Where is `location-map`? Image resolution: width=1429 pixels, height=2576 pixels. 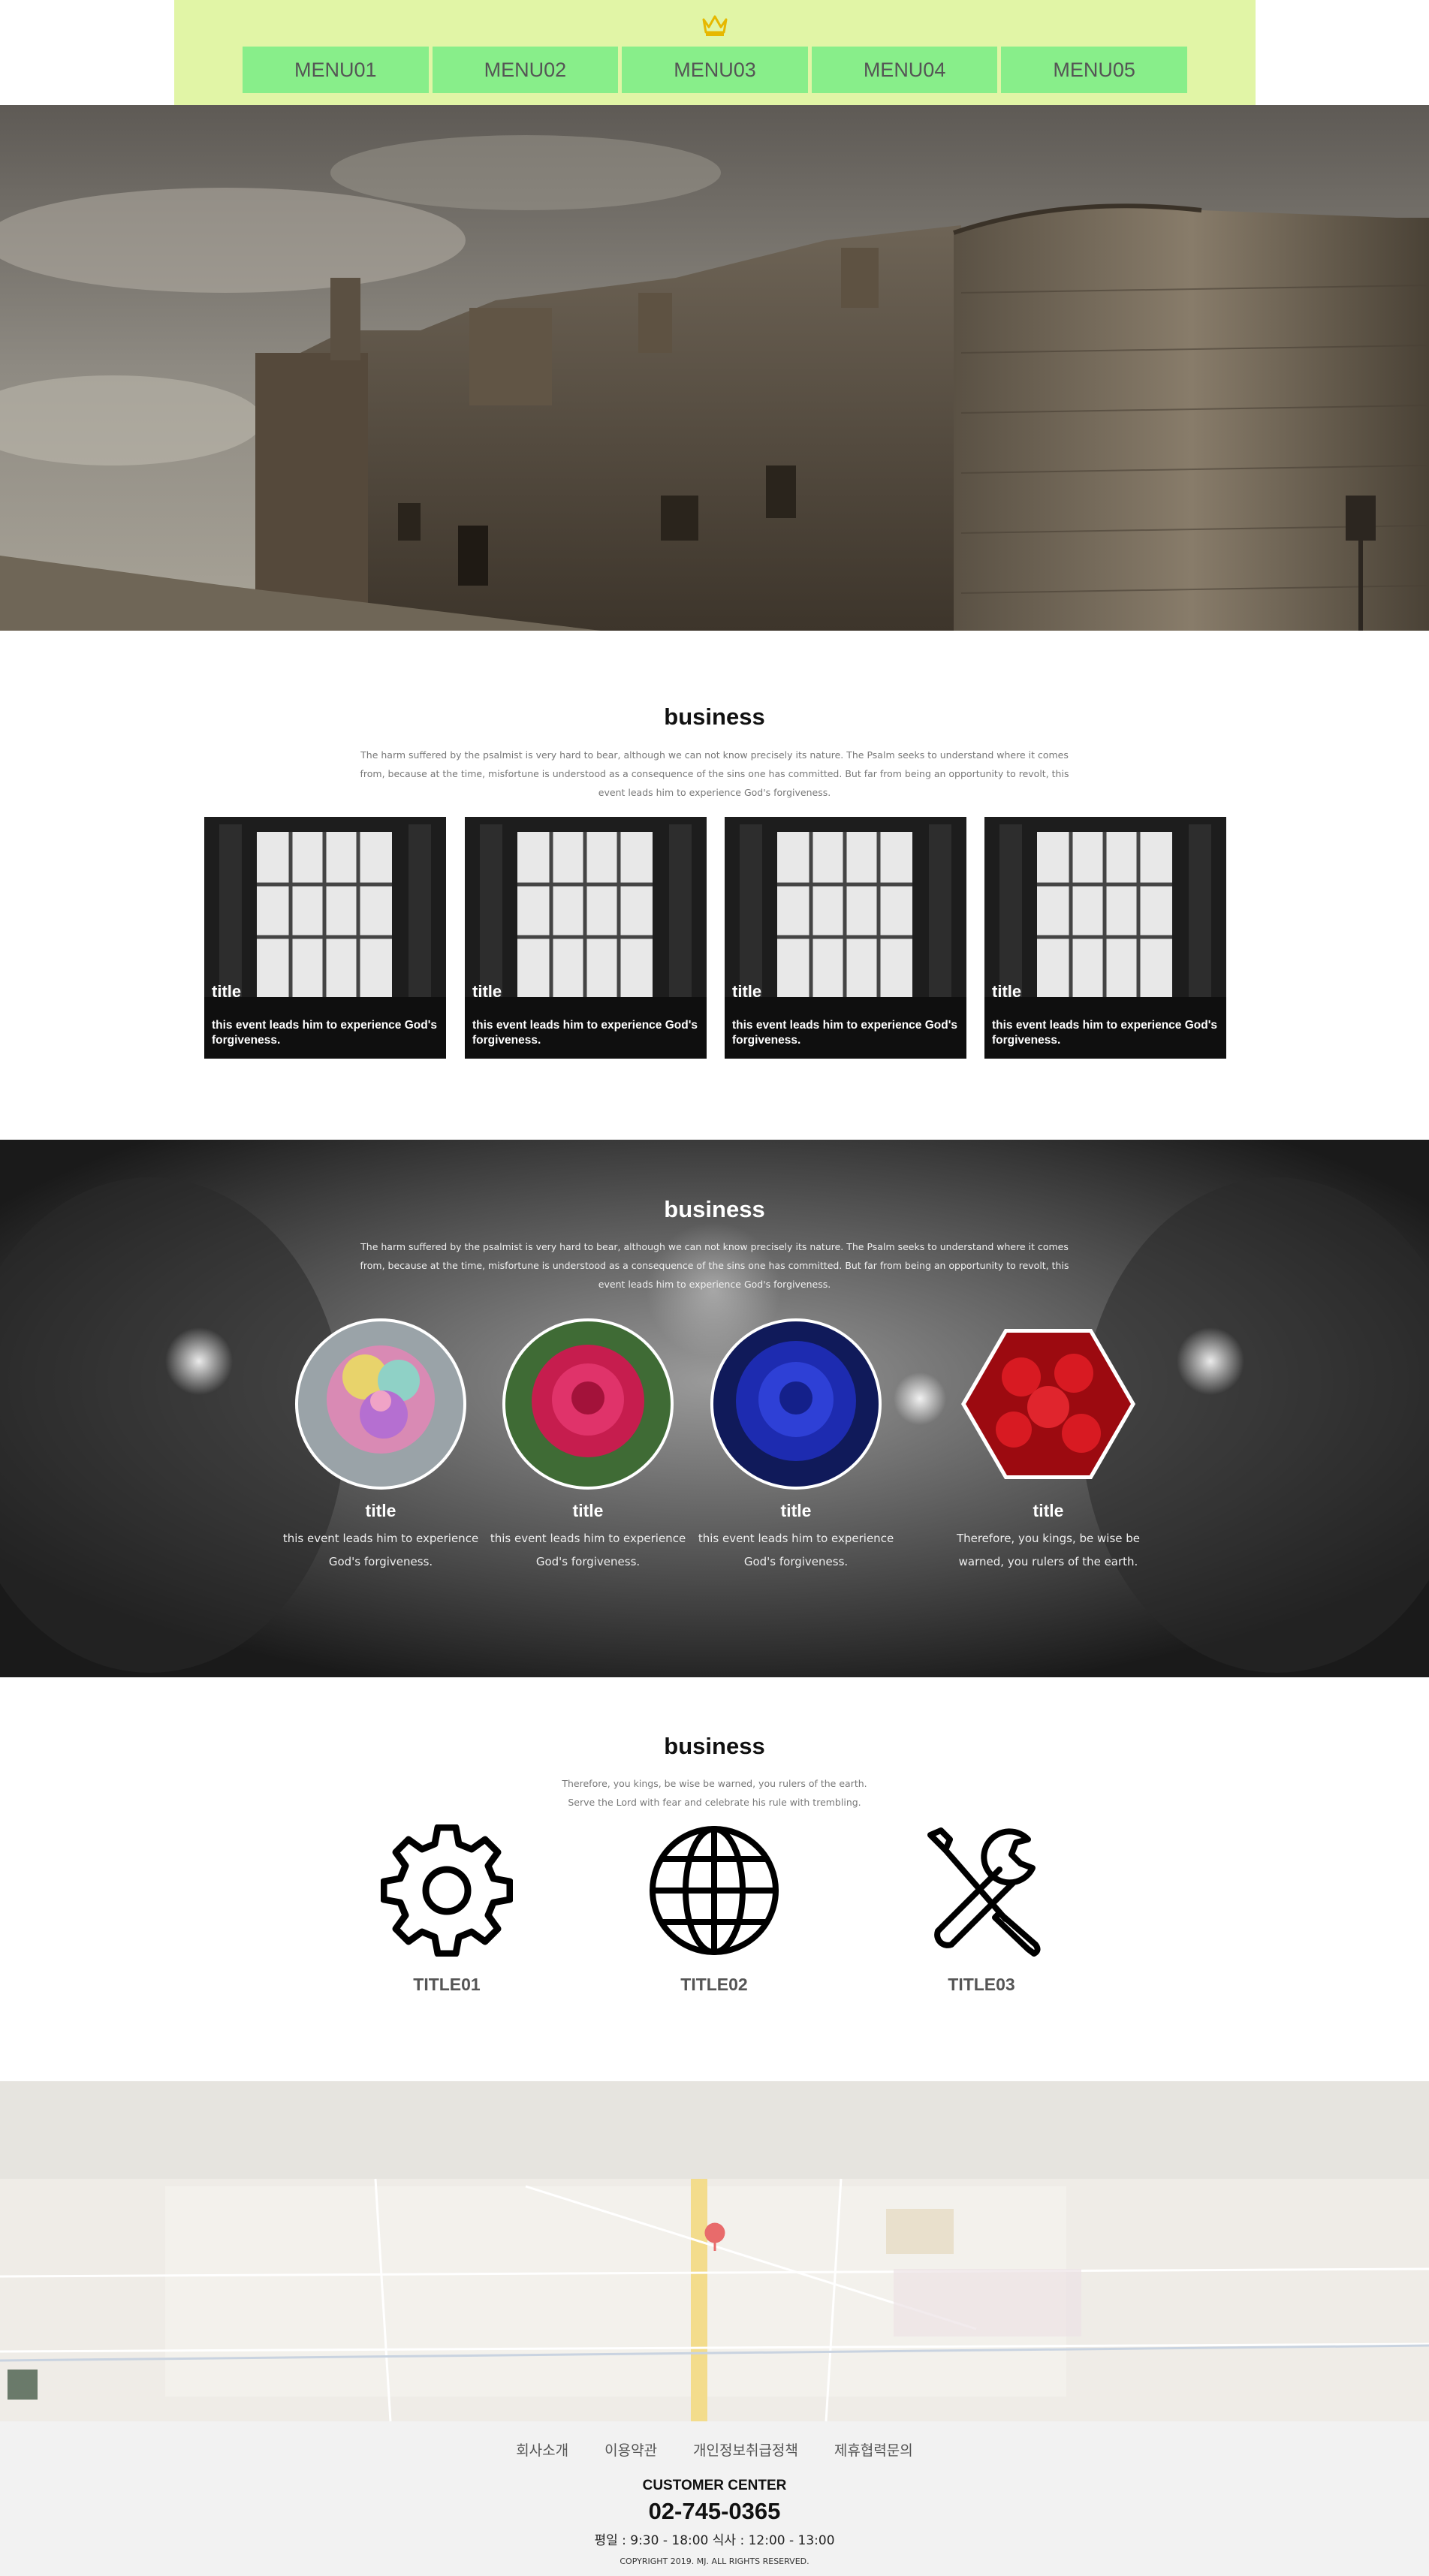
location-map is located at coordinates (714, 2251).